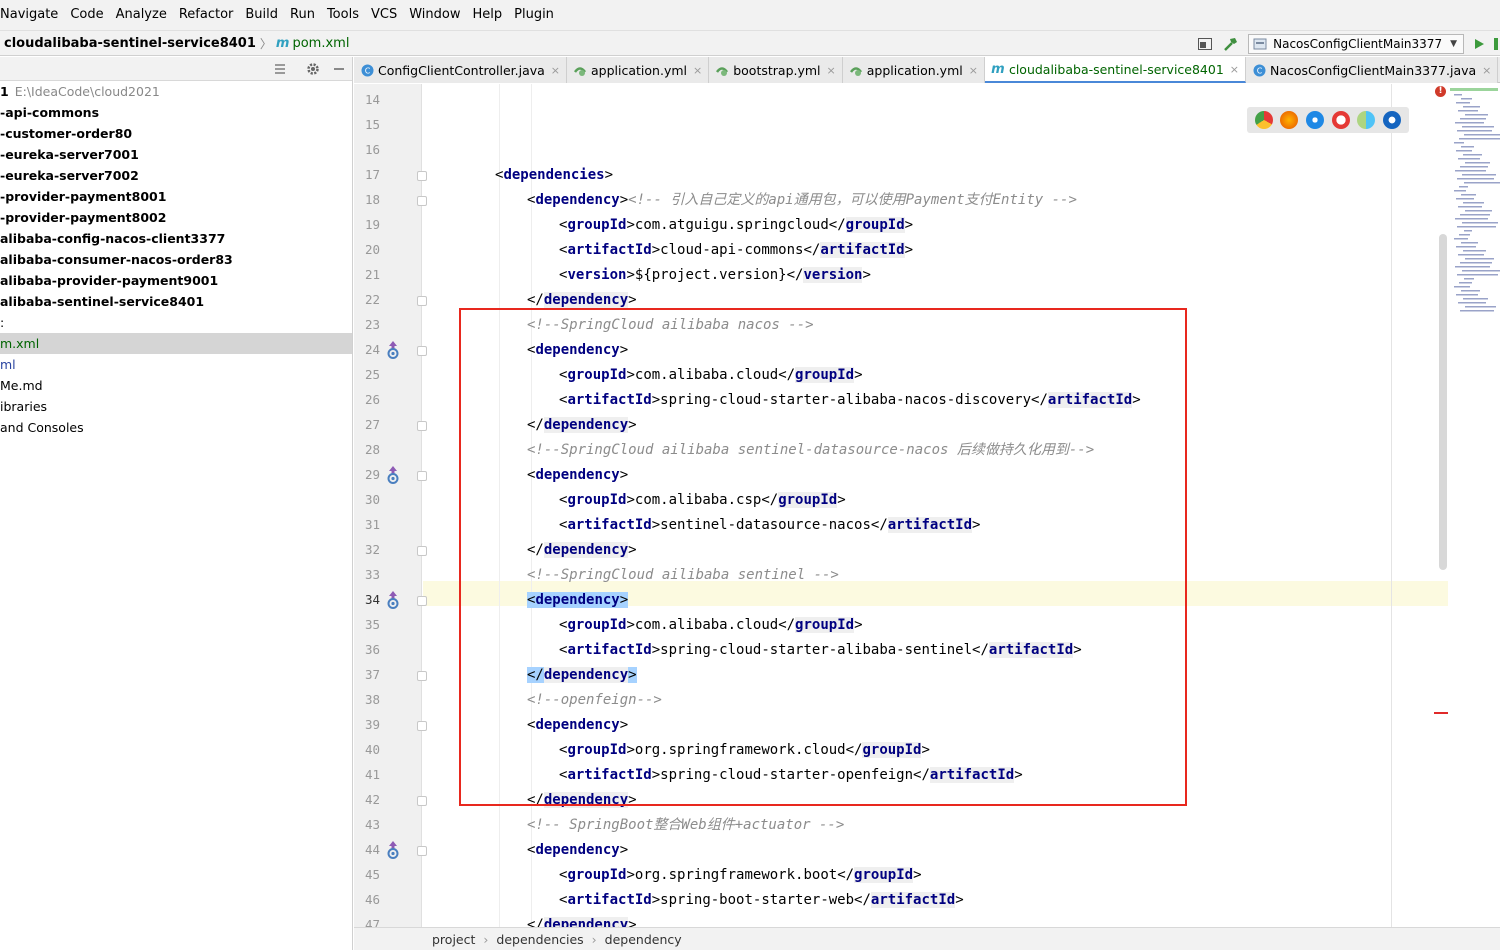 The image size is (1500, 950). I want to click on tree-item: alibaba-sentinel-service8401, so click(176, 301).